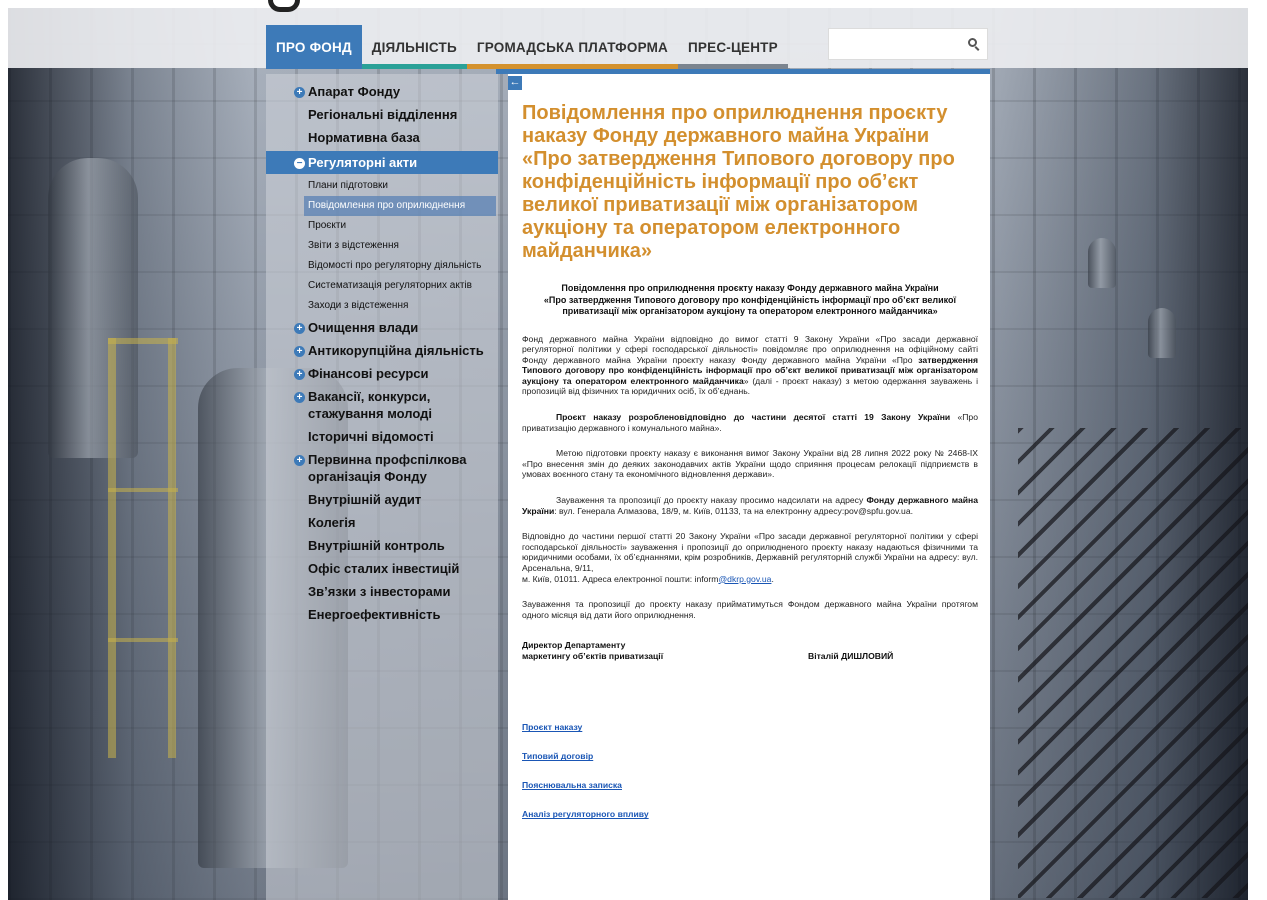 The width and height of the screenshot is (1267, 900). What do you see at coordinates (387, 468) in the screenshot?
I see `sidebar-item-label: Первинна профспілкова організація Фонду` at bounding box center [387, 468].